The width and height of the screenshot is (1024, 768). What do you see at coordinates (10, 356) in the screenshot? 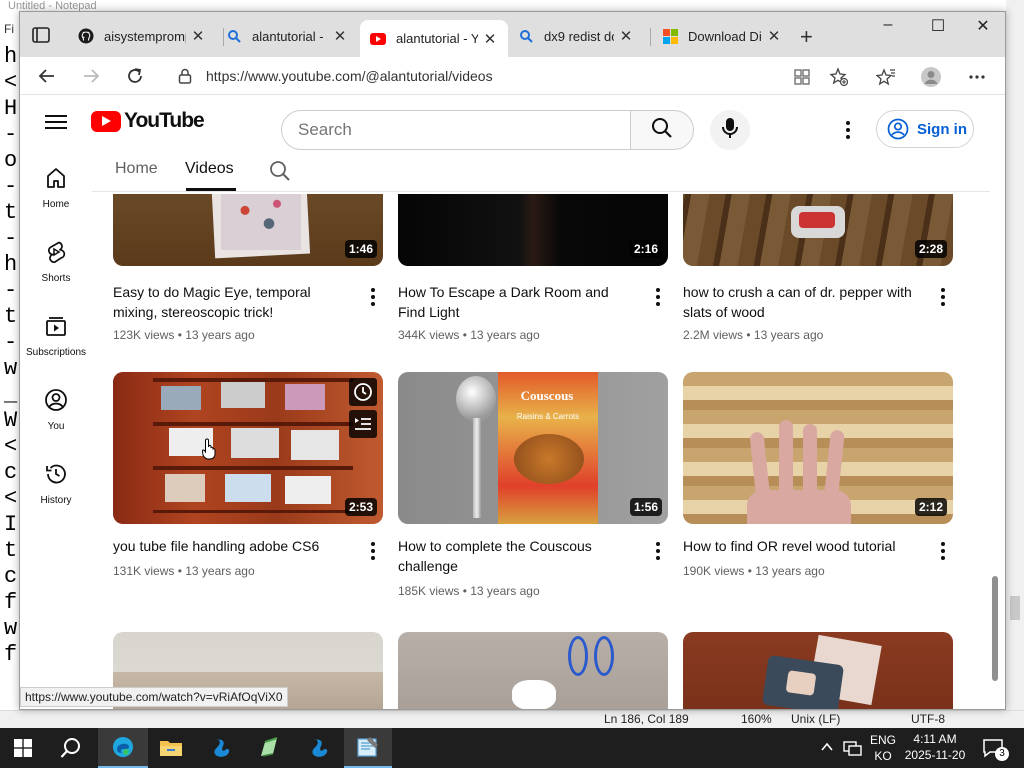
I see `notepad-text-area: h < H - o - t - h - t - w _ W < c < It c f w f` at bounding box center [10, 356].